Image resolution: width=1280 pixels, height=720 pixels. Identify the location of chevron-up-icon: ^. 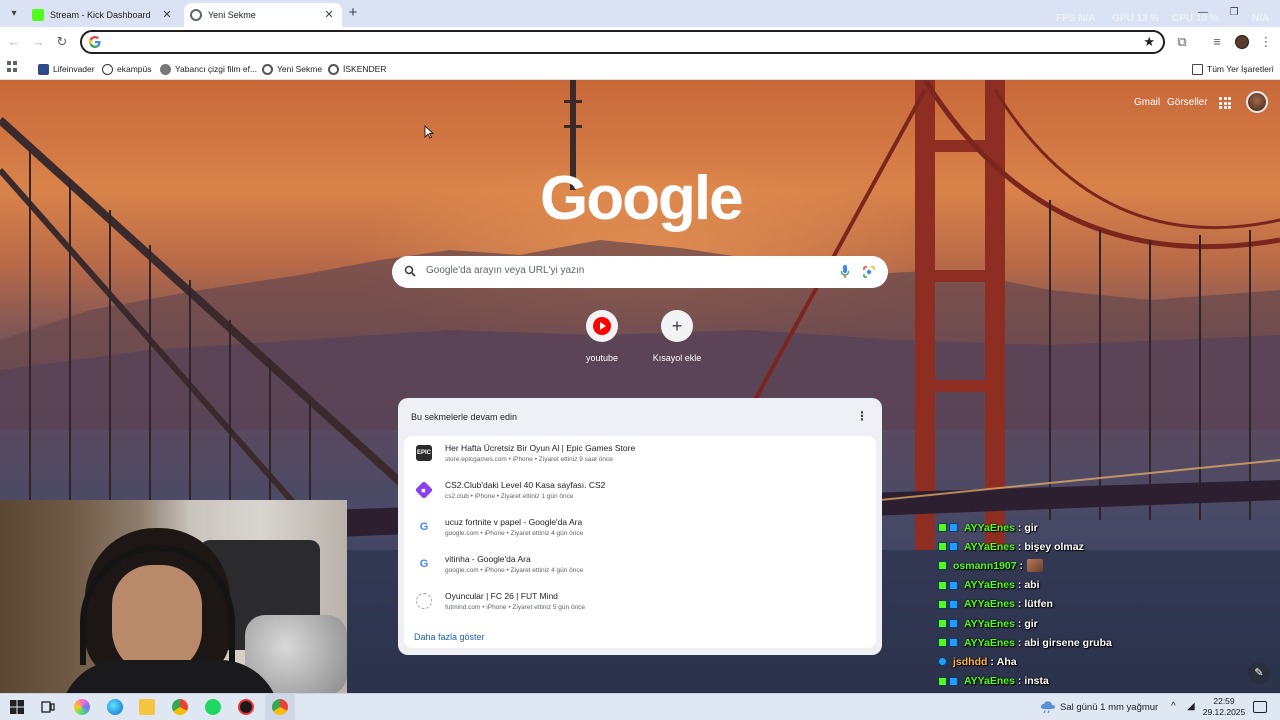
(1173, 706).